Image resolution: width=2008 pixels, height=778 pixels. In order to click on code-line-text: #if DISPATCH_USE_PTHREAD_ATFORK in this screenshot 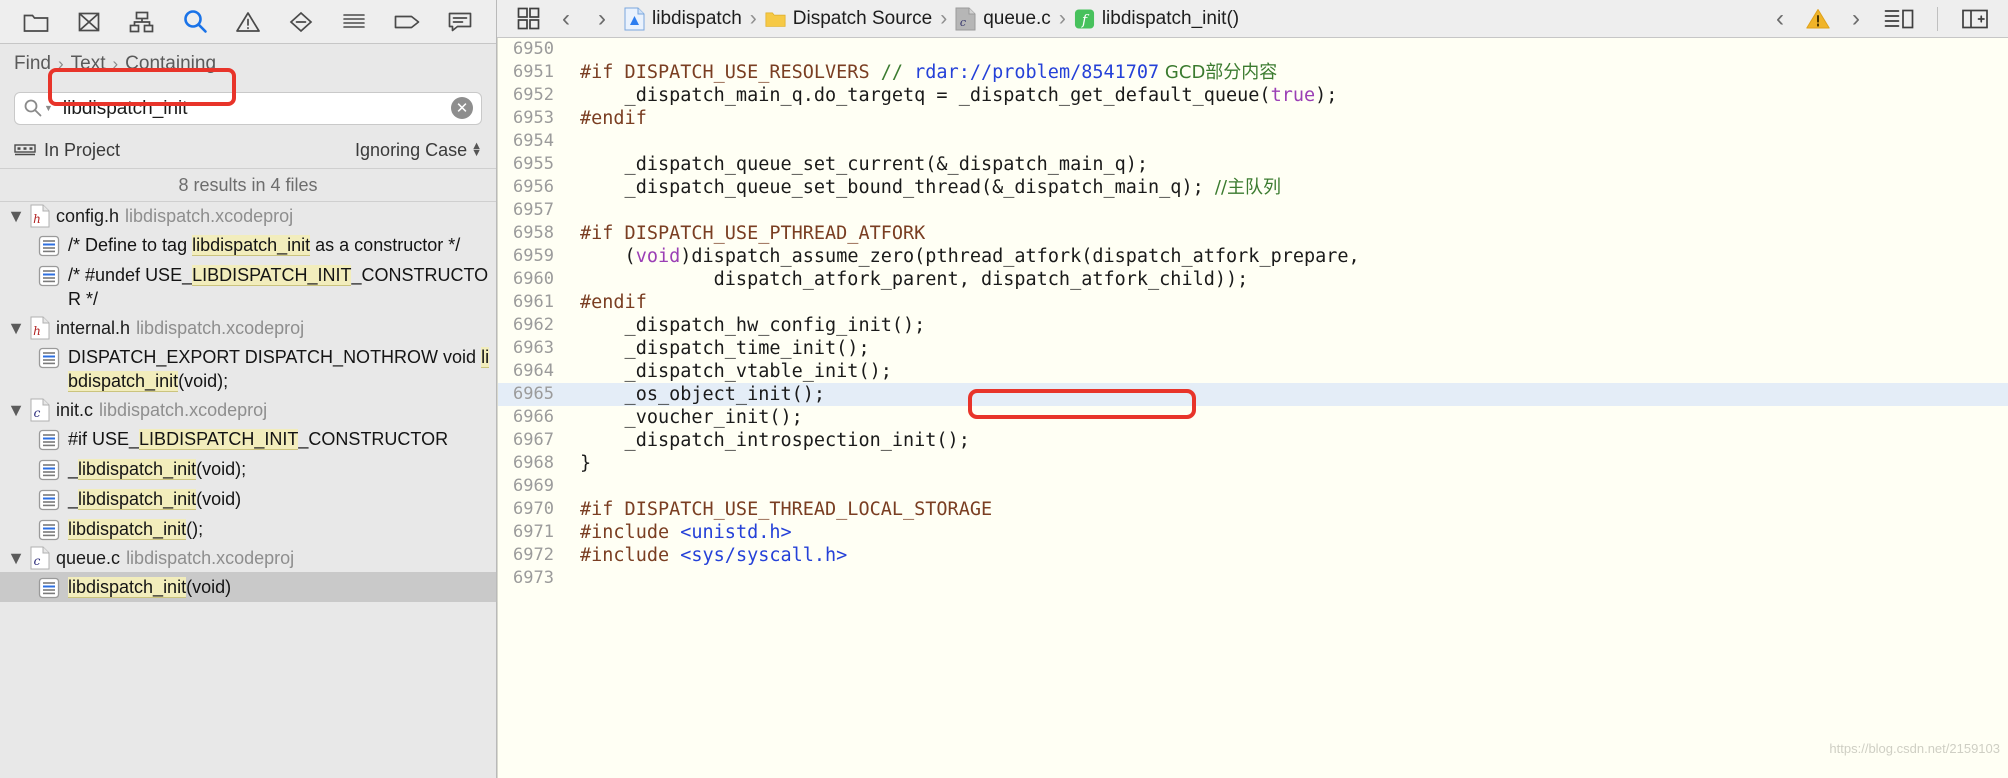, I will do `click(745, 233)`.